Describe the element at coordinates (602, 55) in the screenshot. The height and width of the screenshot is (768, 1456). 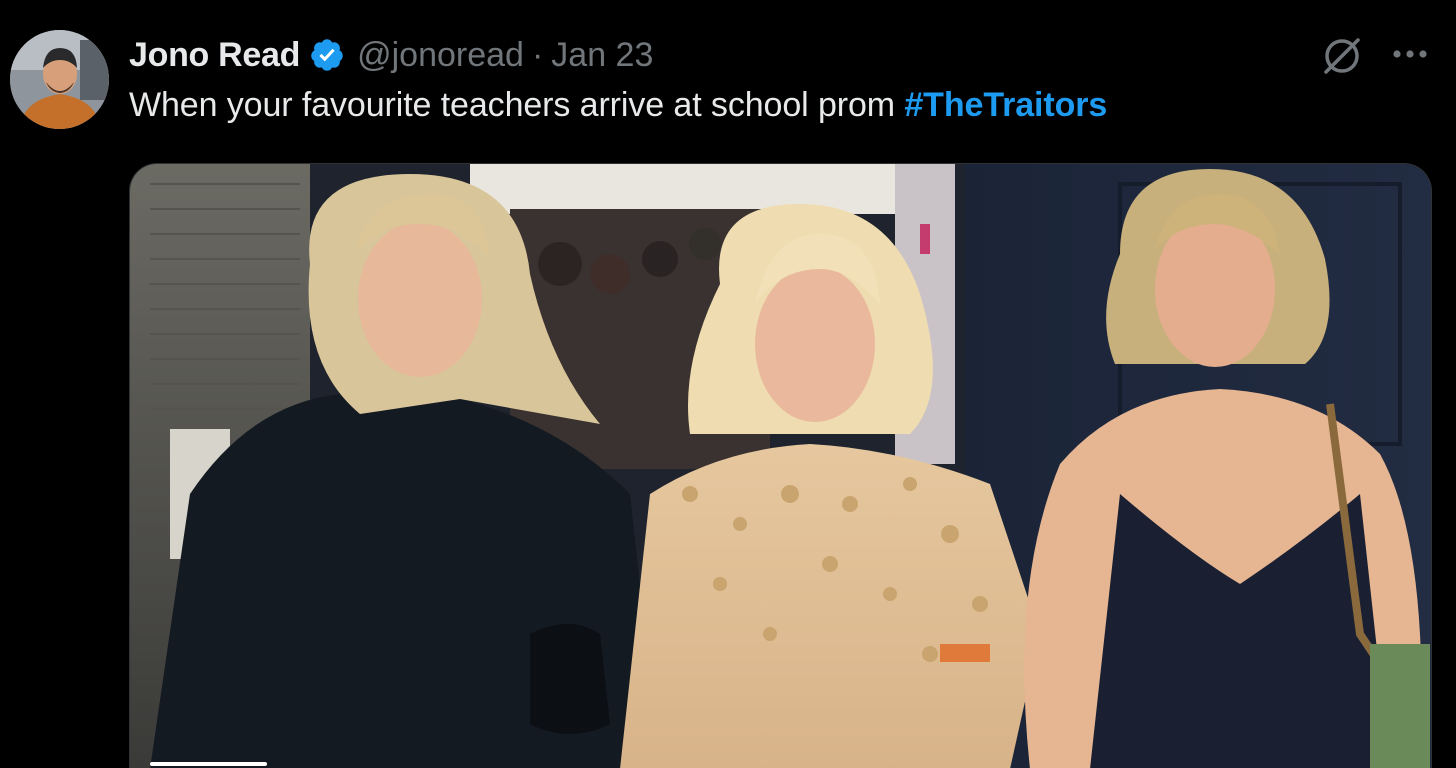
I see `tweet-date: Jan 23` at that location.